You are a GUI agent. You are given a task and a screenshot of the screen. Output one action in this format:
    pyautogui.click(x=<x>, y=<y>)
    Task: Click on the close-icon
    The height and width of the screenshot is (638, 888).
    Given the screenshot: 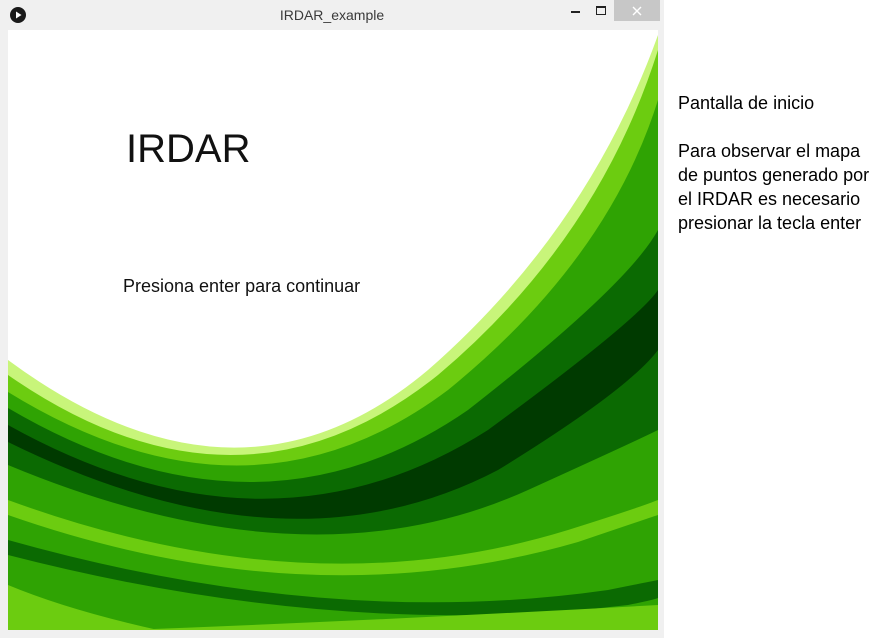 What is the action you would take?
    pyautogui.click(x=637, y=10)
    